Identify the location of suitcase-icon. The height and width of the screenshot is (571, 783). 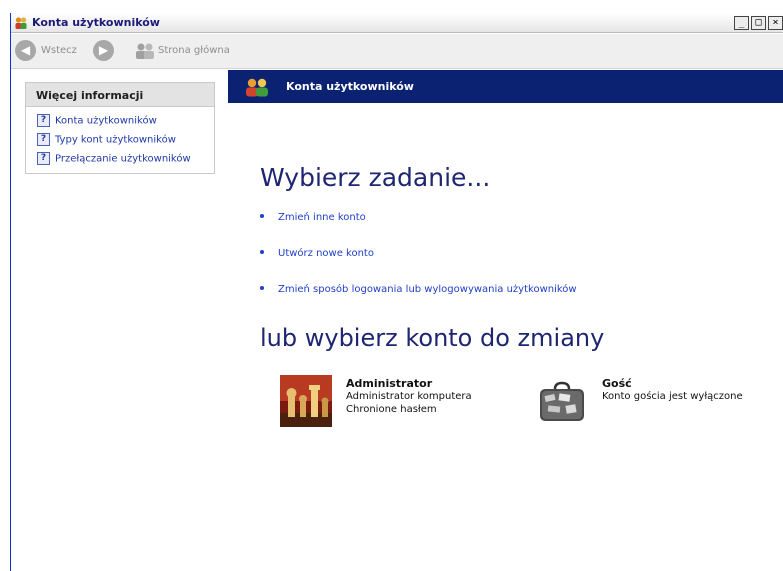
(562, 401).